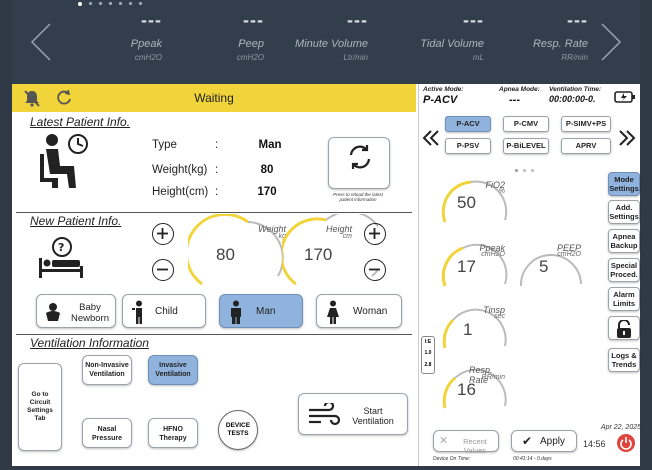 Image resolution: width=652 pixels, height=470 pixels. I want to click on woman-label: Woman, so click(370, 311).